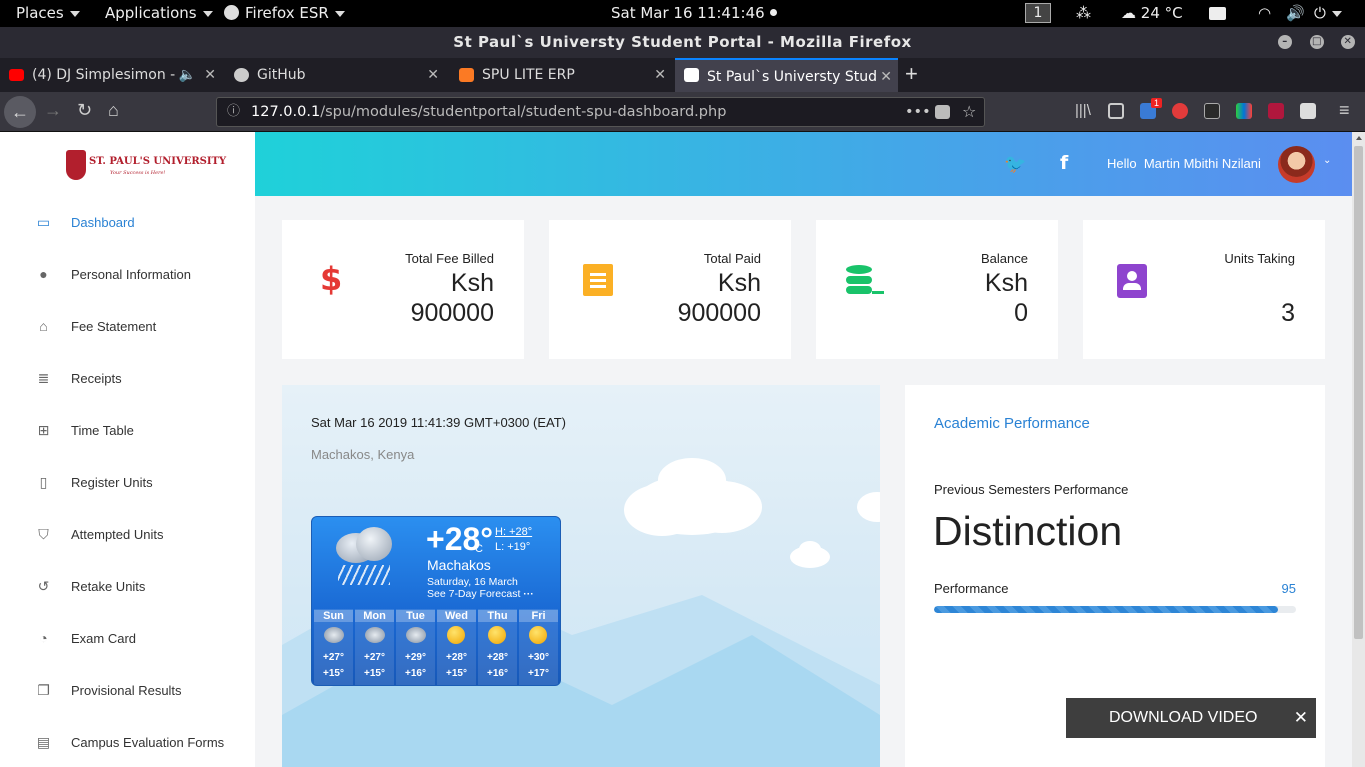 This screenshot has width=1365, height=767. What do you see at coordinates (108, 586) in the screenshot?
I see `sidebar-item-label: Retake Units` at bounding box center [108, 586].